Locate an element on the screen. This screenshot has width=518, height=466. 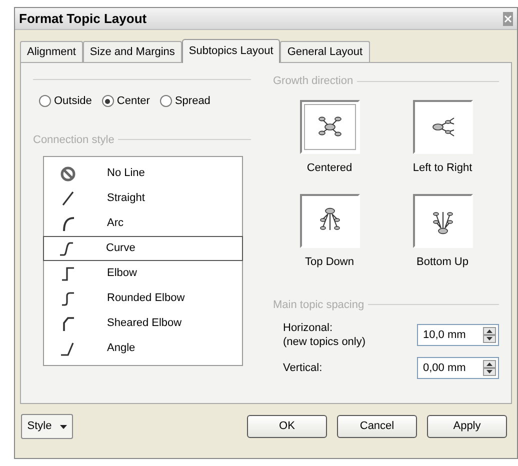
option-label: Bottom Up is located at coordinates (442, 262).